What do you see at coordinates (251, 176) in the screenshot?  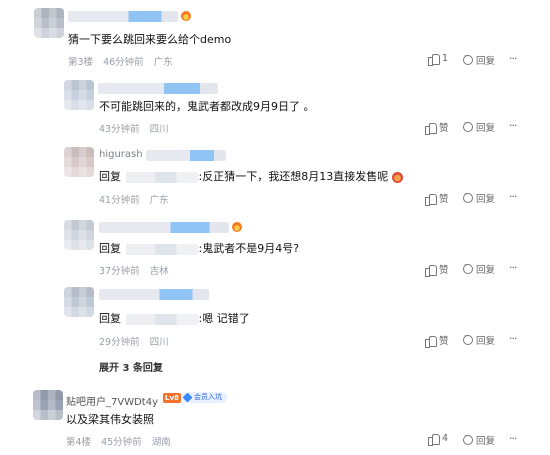 I see `reply-text: 回复 :反正猜一下，我还想8月13直接发售呢` at bounding box center [251, 176].